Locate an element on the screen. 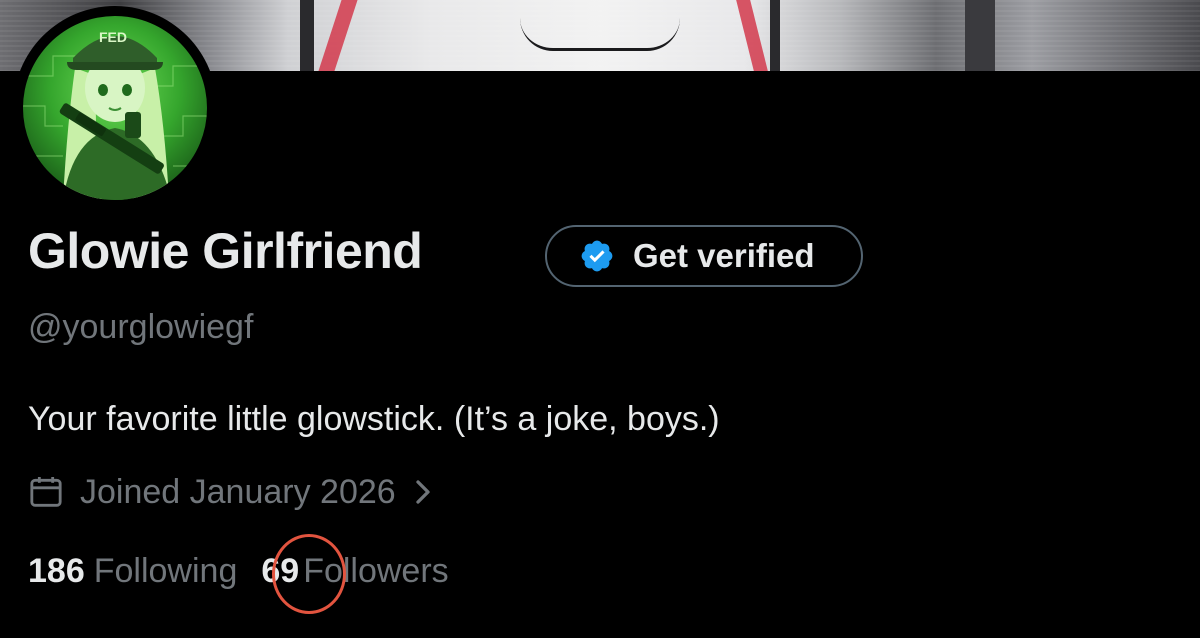  user-handle: @yourglowiegf is located at coordinates (141, 327).